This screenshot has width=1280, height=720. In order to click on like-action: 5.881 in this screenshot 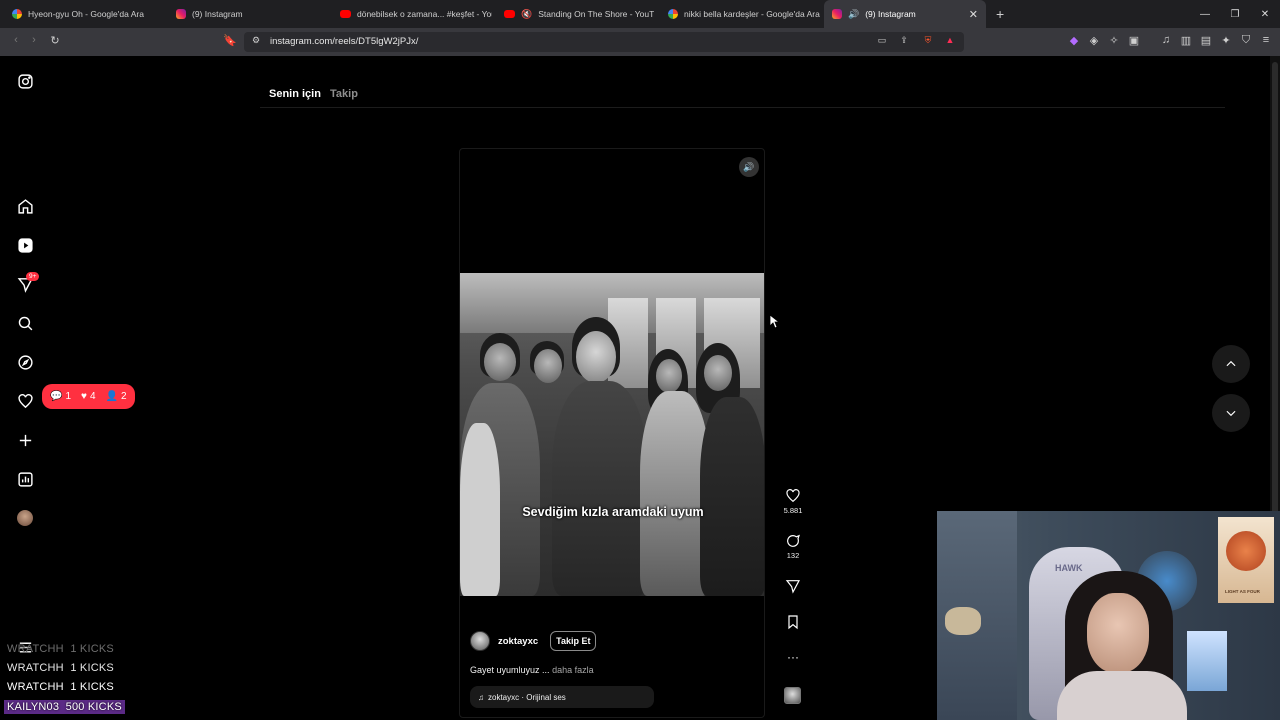, I will do `click(793, 501)`.